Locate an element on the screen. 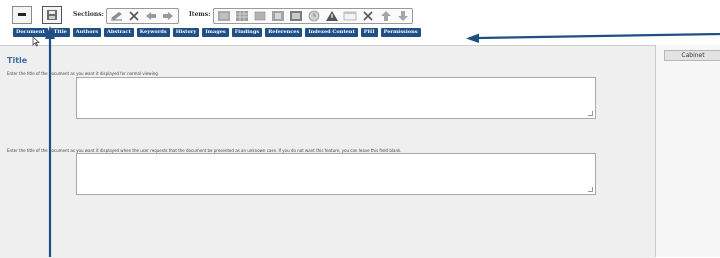 The image size is (720, 258). tab-images: Images is located at coordinates (215, 32).